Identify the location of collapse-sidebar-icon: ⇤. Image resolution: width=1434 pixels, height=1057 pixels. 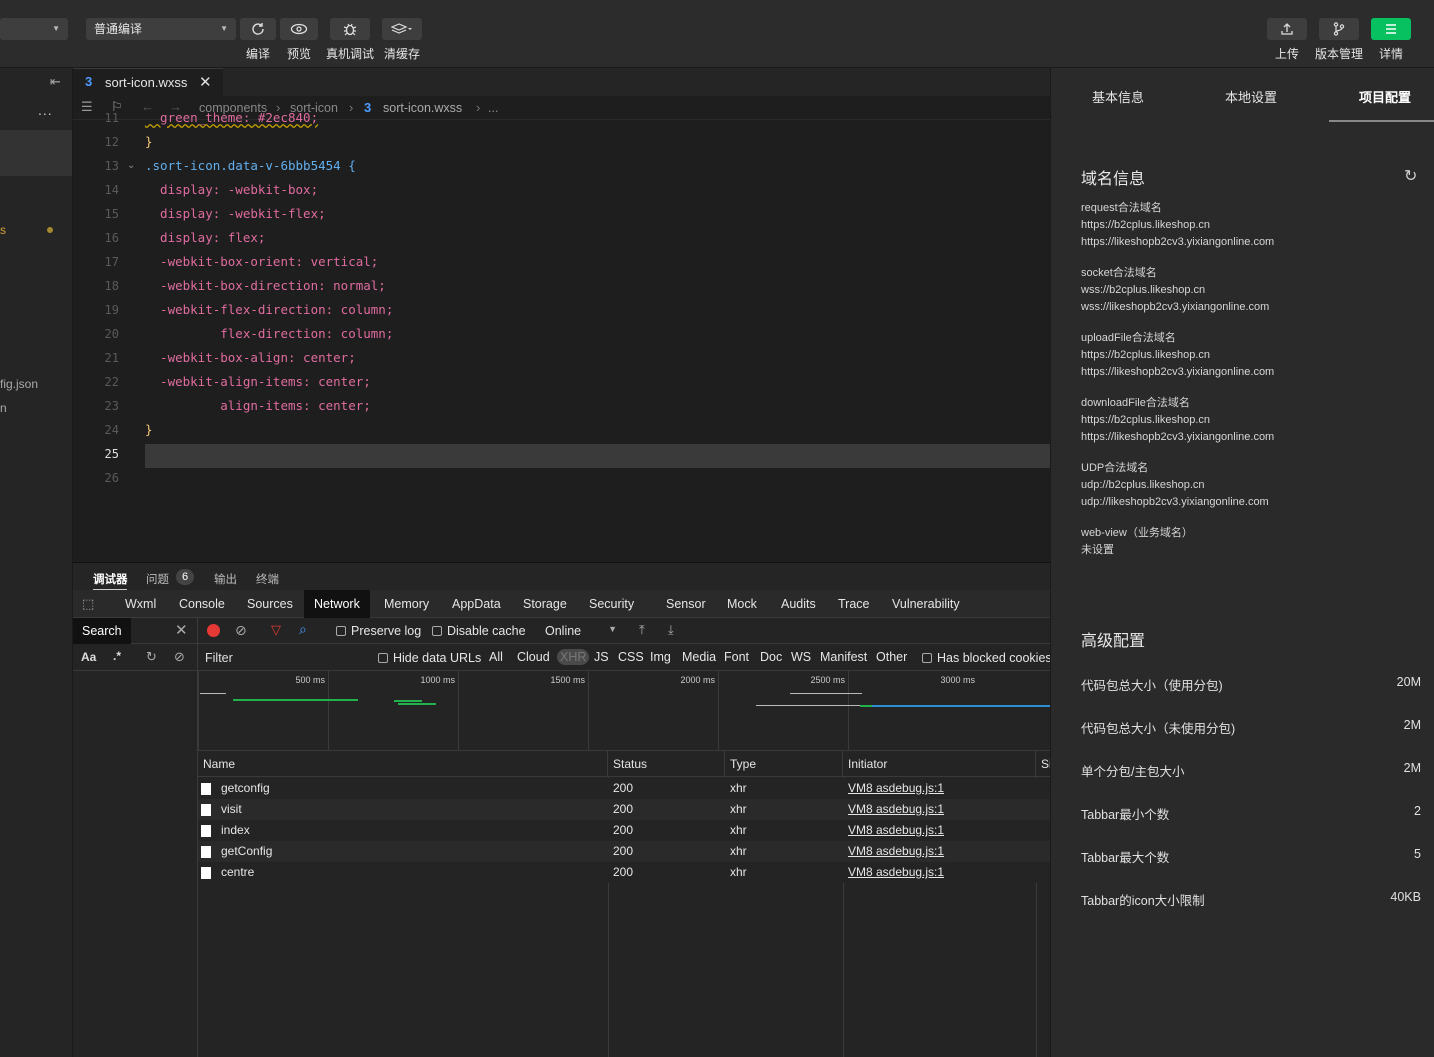
(55, 82).